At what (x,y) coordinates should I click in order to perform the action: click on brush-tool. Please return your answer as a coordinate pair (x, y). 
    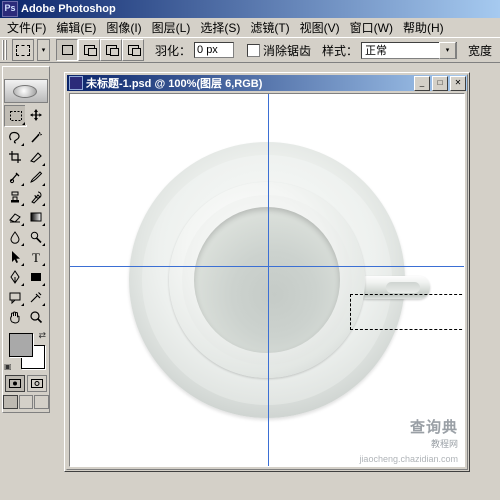
    Looking at the image, I should click on (35, 177).